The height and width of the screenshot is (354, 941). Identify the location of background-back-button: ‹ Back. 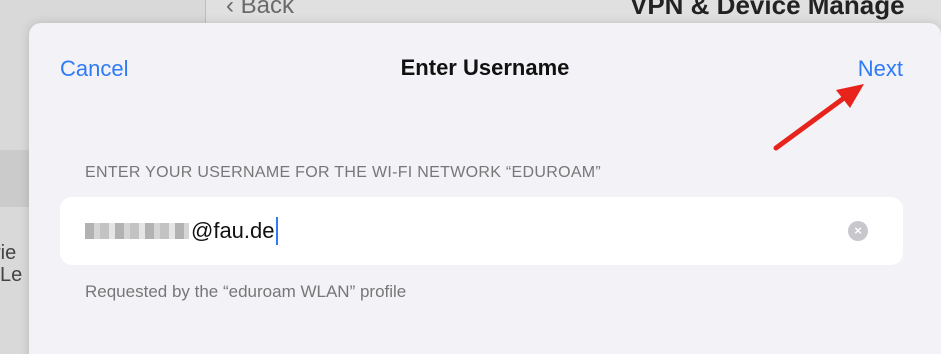
(260, 10).